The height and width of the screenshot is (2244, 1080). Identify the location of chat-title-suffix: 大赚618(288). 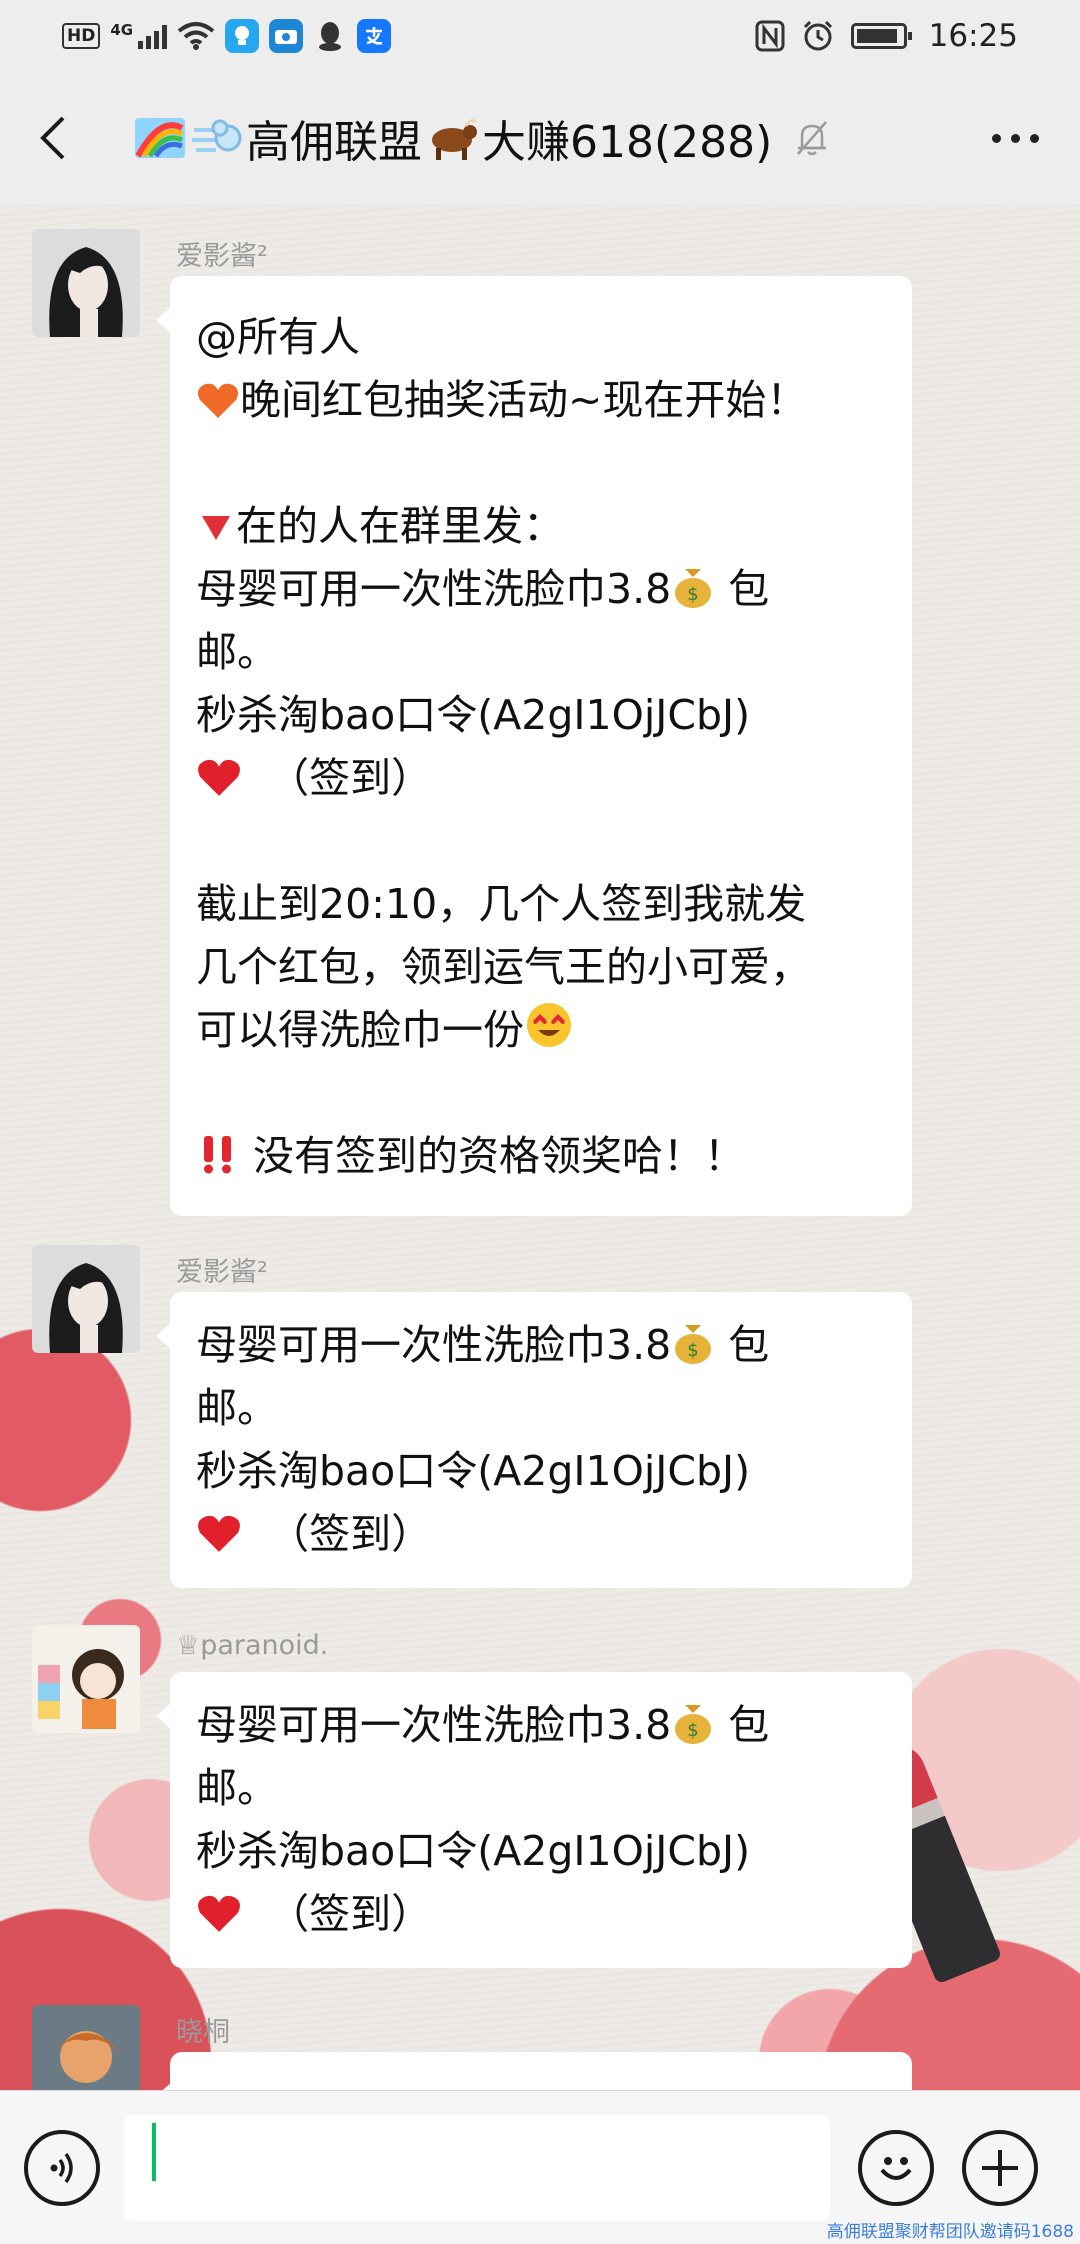
(627, 142).